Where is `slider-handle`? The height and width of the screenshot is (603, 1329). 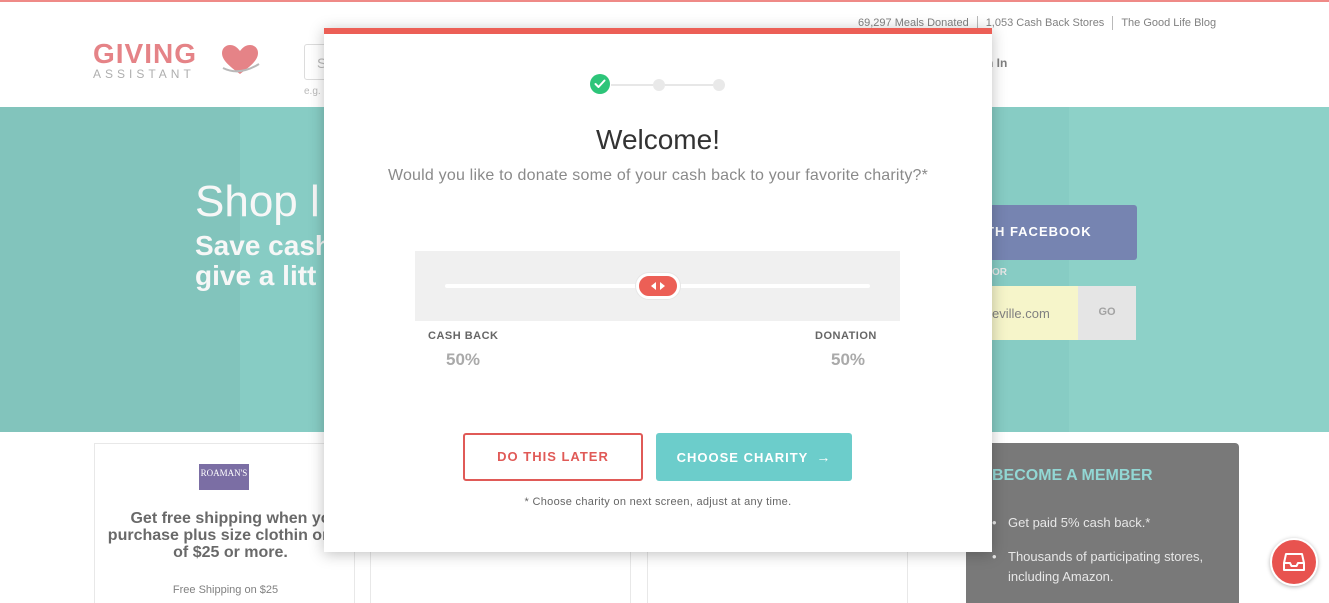
slider-handle is located at coordinates (657, 286).